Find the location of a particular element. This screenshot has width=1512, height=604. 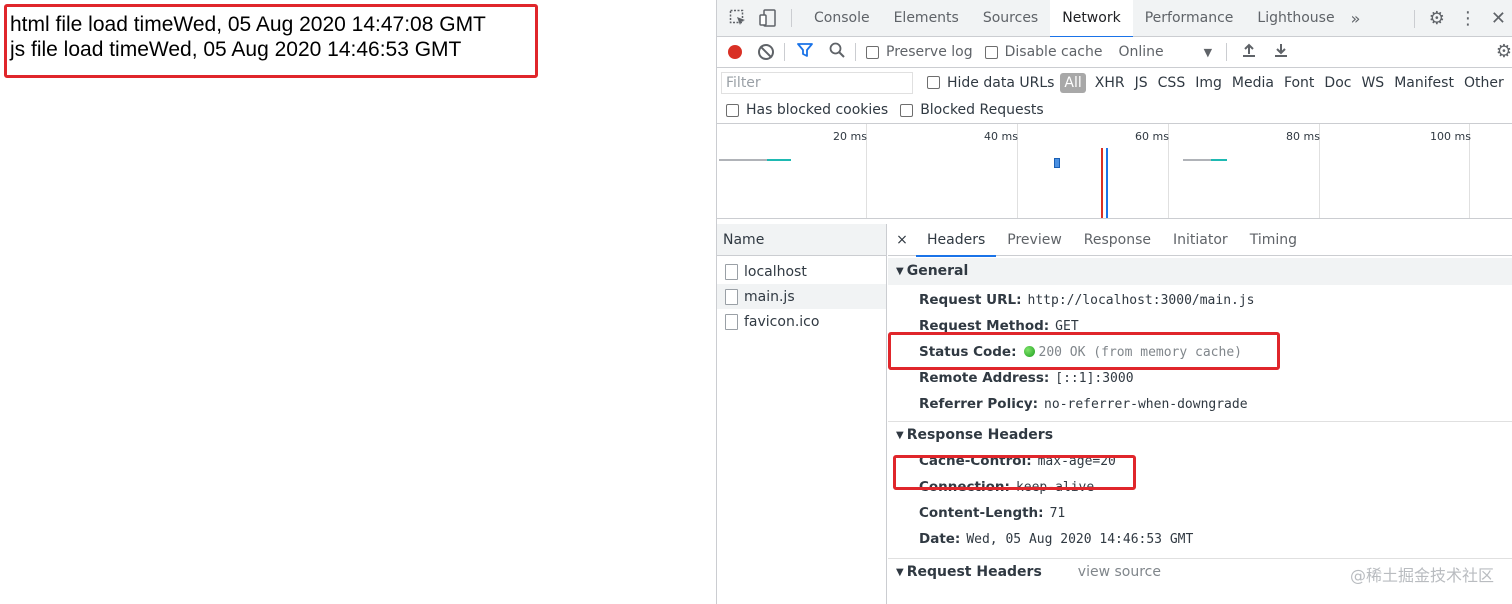

tick-label: 100 ms is located at coordinates (1450, 136).